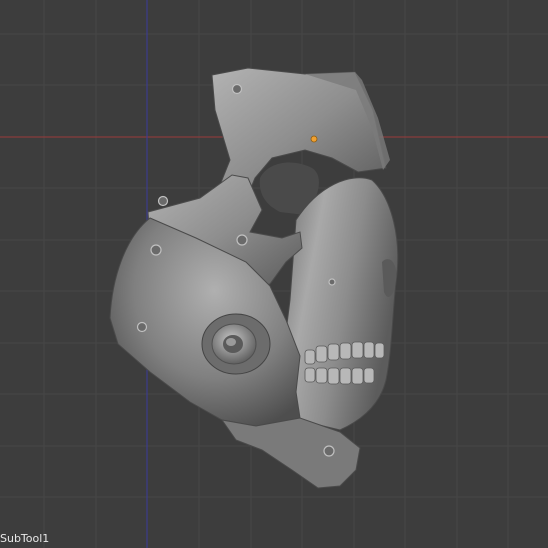 The height and width of the screenshot is (548, 548). I want to click on subtool-label: SubTool1, so click(25, 538).